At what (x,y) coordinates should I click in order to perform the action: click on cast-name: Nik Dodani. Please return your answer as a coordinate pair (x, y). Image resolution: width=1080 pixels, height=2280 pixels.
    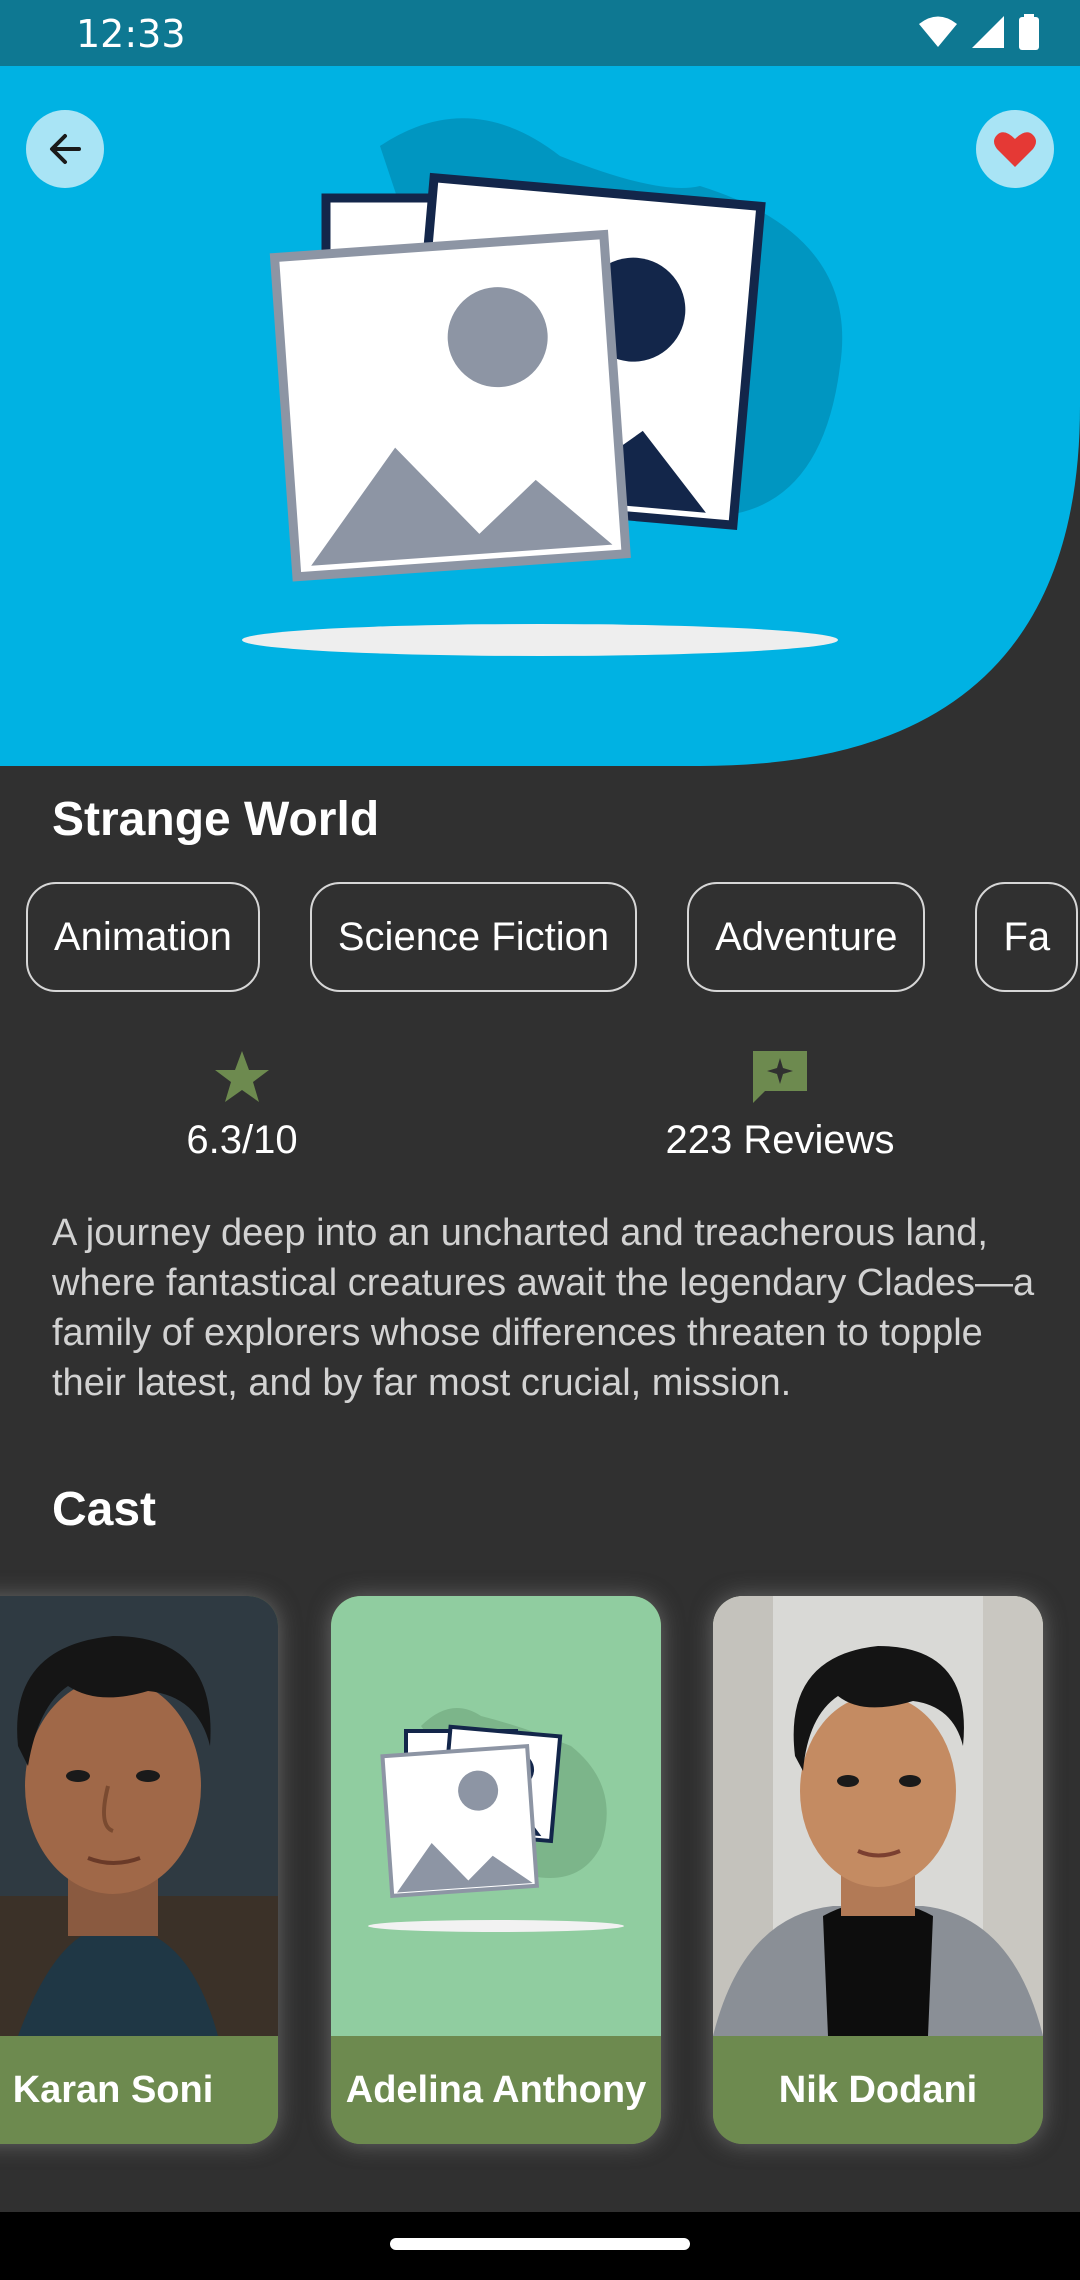
    Looking at the image, I should click on (878, 2090).